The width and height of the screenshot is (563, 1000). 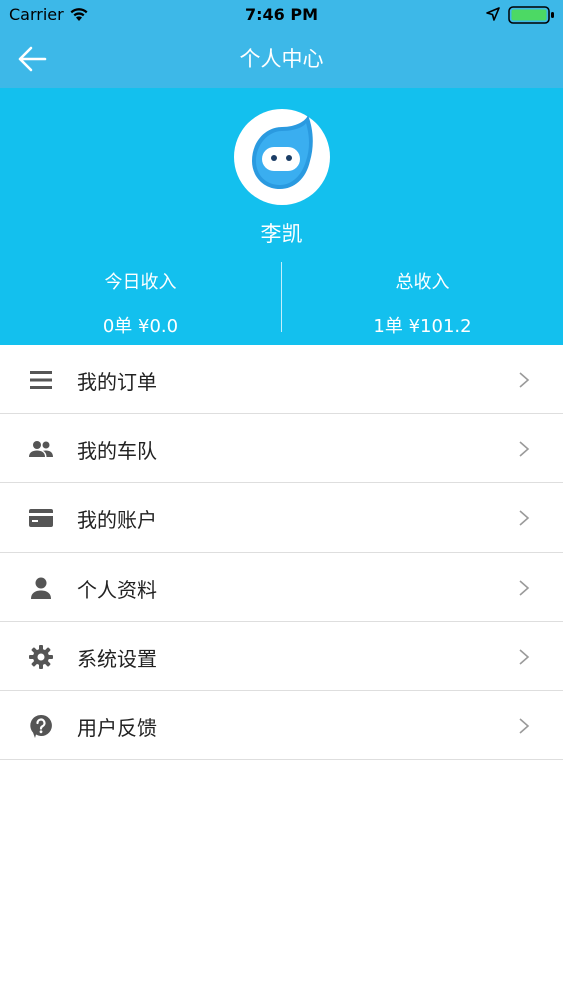 What do you see at coordinates (422, 303) in the screenshot?
I see `total-income-stat: 总收入 1单 ¥101.2` at bounding box center [422, 303].